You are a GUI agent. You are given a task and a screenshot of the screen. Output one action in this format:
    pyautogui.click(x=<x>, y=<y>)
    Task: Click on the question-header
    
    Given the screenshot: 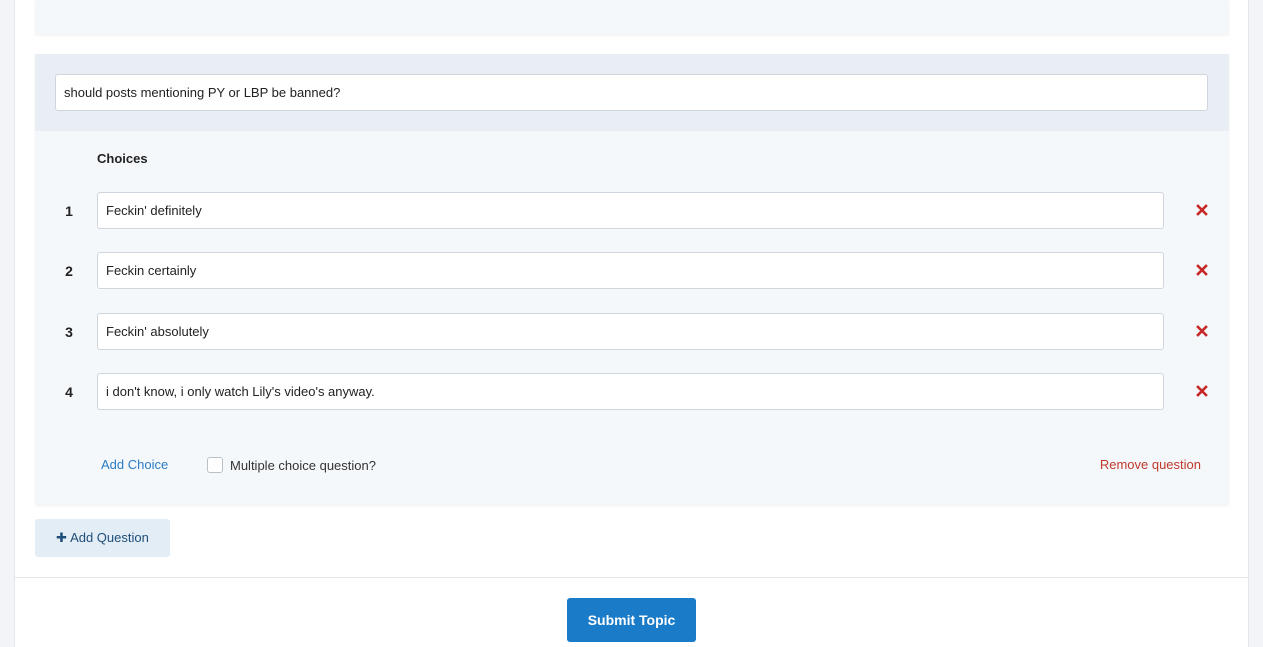 What is the action you would take?
    pyautogui.click(x=632, y=92)
    